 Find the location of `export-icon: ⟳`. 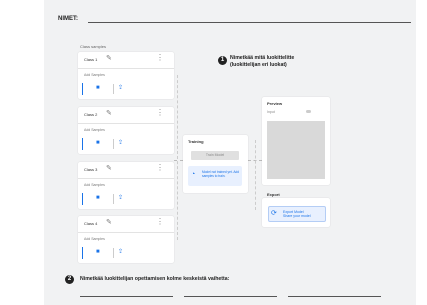

export-icon: ⟳ is located at coordinates (274, 213).